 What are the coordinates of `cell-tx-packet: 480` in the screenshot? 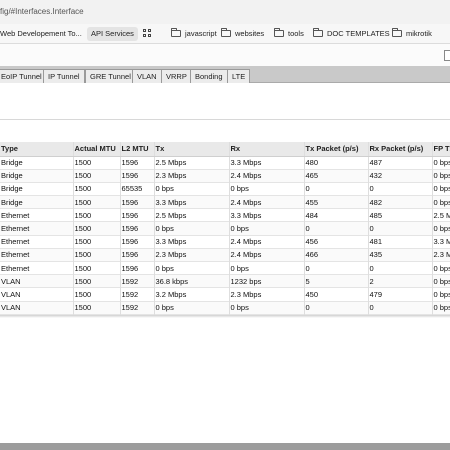 It's located at (336, 163).